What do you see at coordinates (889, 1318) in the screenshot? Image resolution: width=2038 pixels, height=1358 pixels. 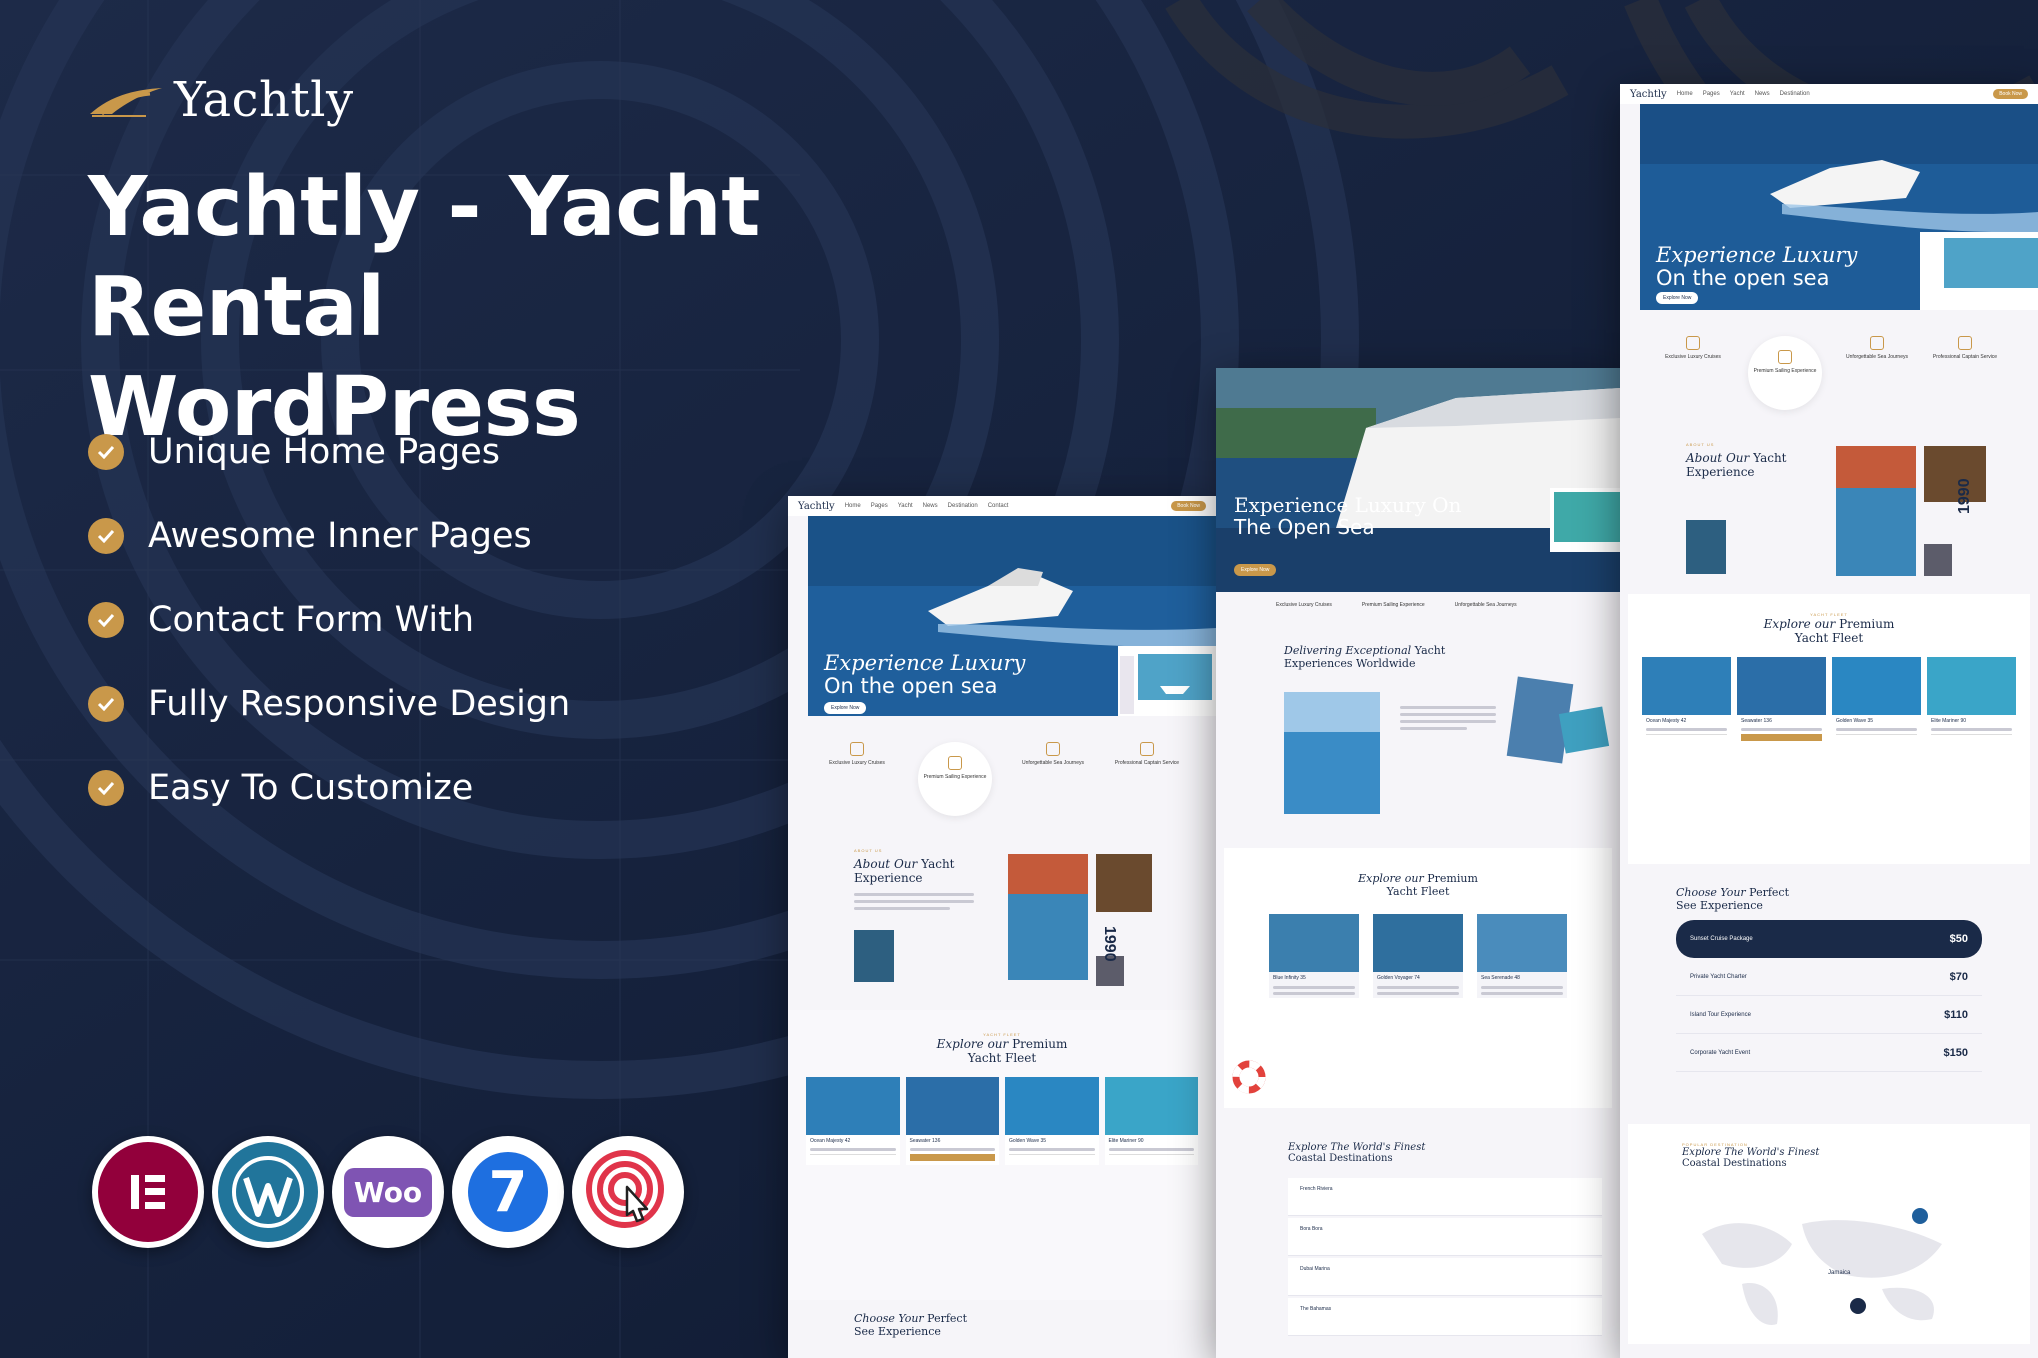 I see `packages-title-italic: Choose Your` at bounding box center [889, 1318].